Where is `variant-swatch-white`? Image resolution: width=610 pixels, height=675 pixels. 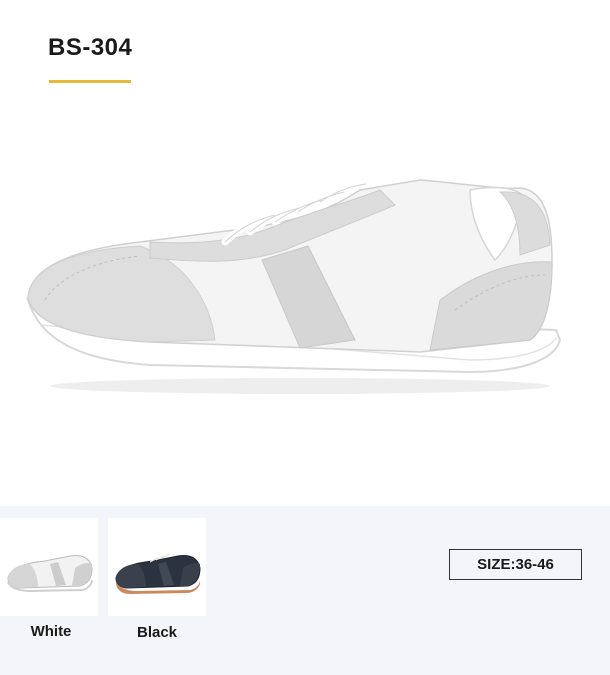
variant-swatch-white is located at coordinates (49, 567).